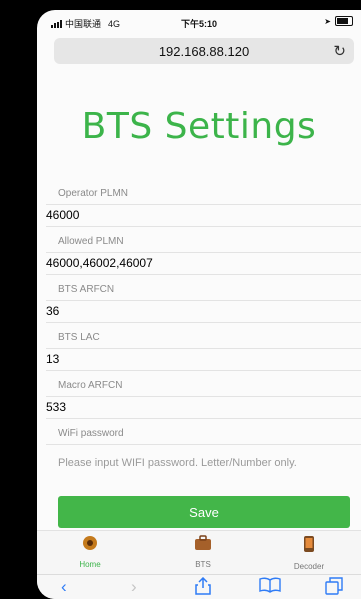 The image size is (361, 599). Describe the element at coordinates (56, 407) in the screenshot. I see `macro-arfcn-input: 533` at that location.